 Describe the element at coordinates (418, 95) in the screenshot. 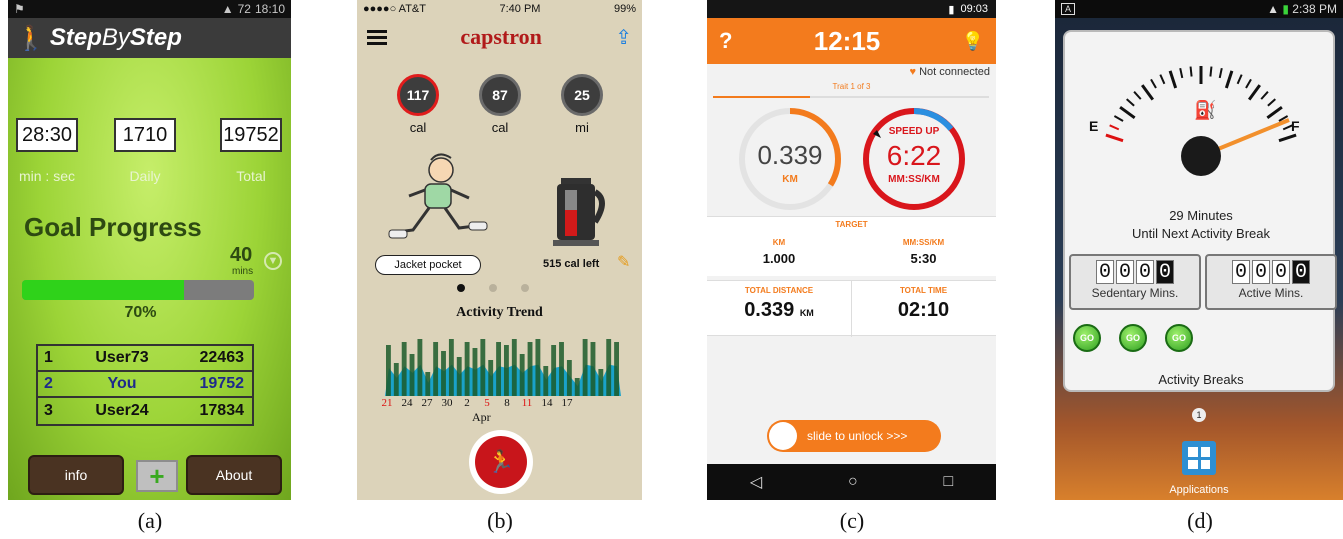

I see `stat-calories-burned: 117` at that location.